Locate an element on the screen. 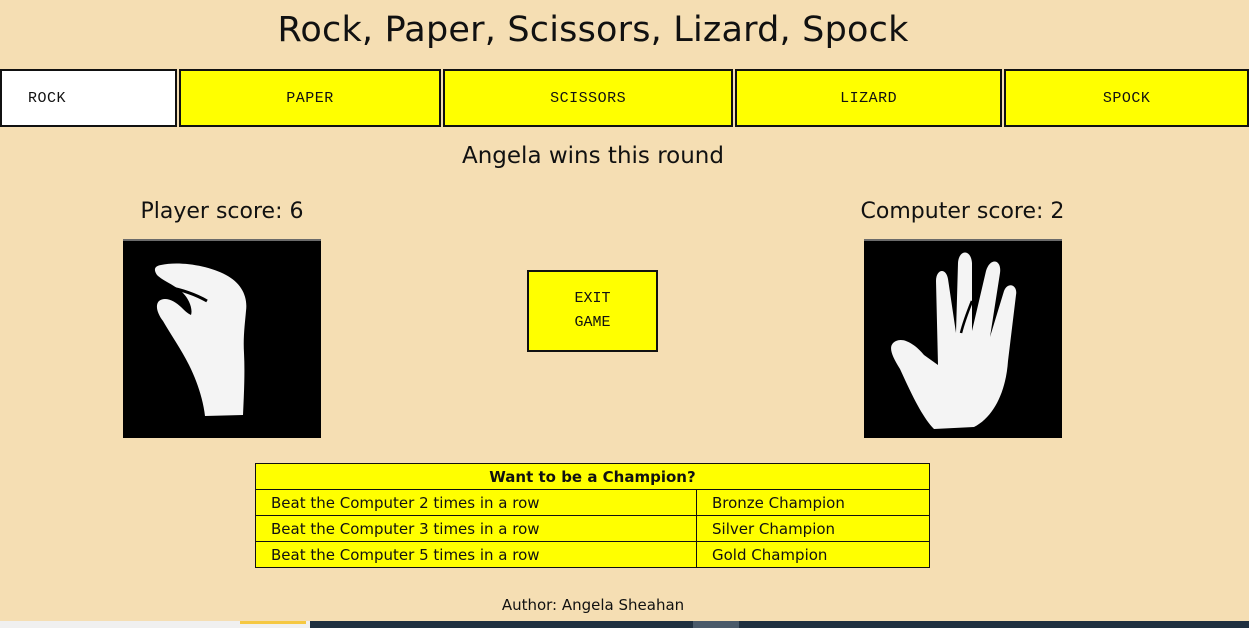 This screenshot has width=1249, height=628. award-cell: Silver Champion is located at coordinates (813, 528).